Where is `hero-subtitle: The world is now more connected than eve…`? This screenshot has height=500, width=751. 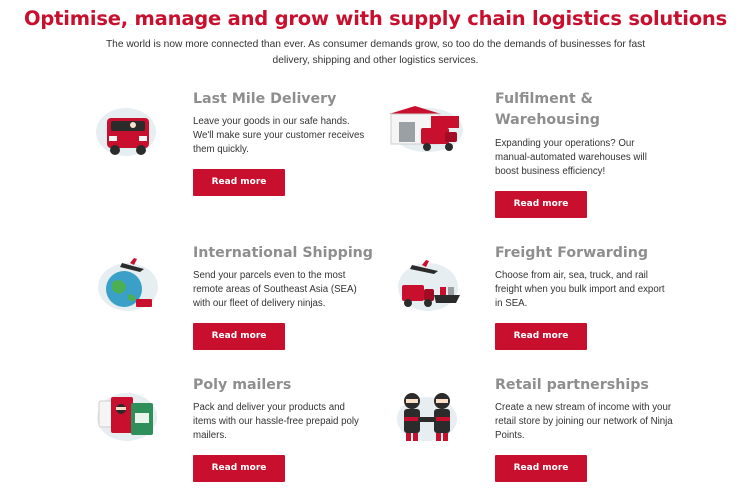 hero-subtitle: The world is now more connected than eve… is located at coordinates (375, 52).